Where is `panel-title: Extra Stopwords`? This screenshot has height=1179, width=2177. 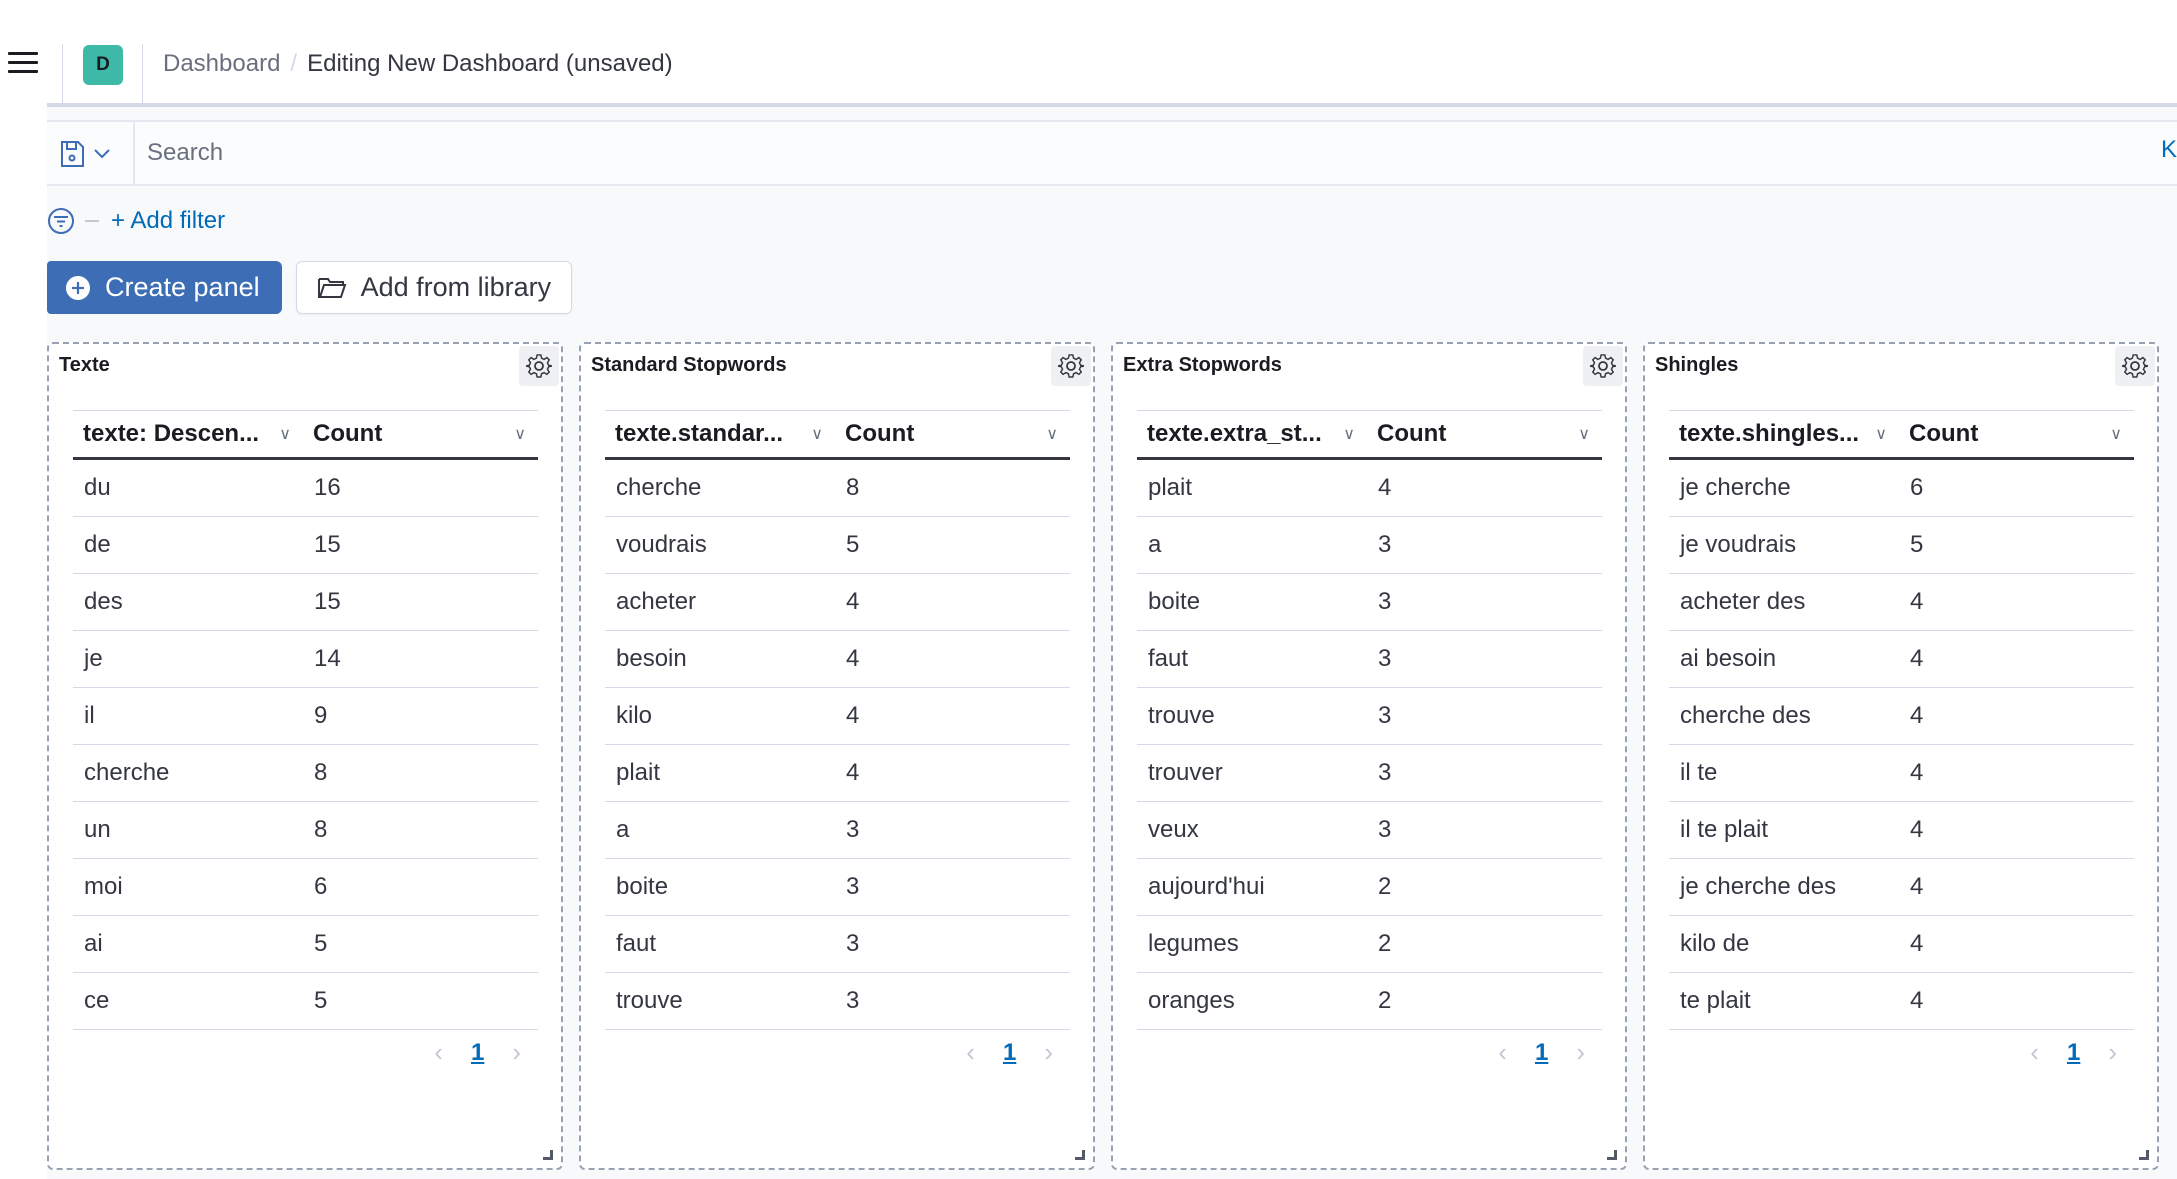
panel-title: Extra Stopwords is located at coordinates (1202, 365).